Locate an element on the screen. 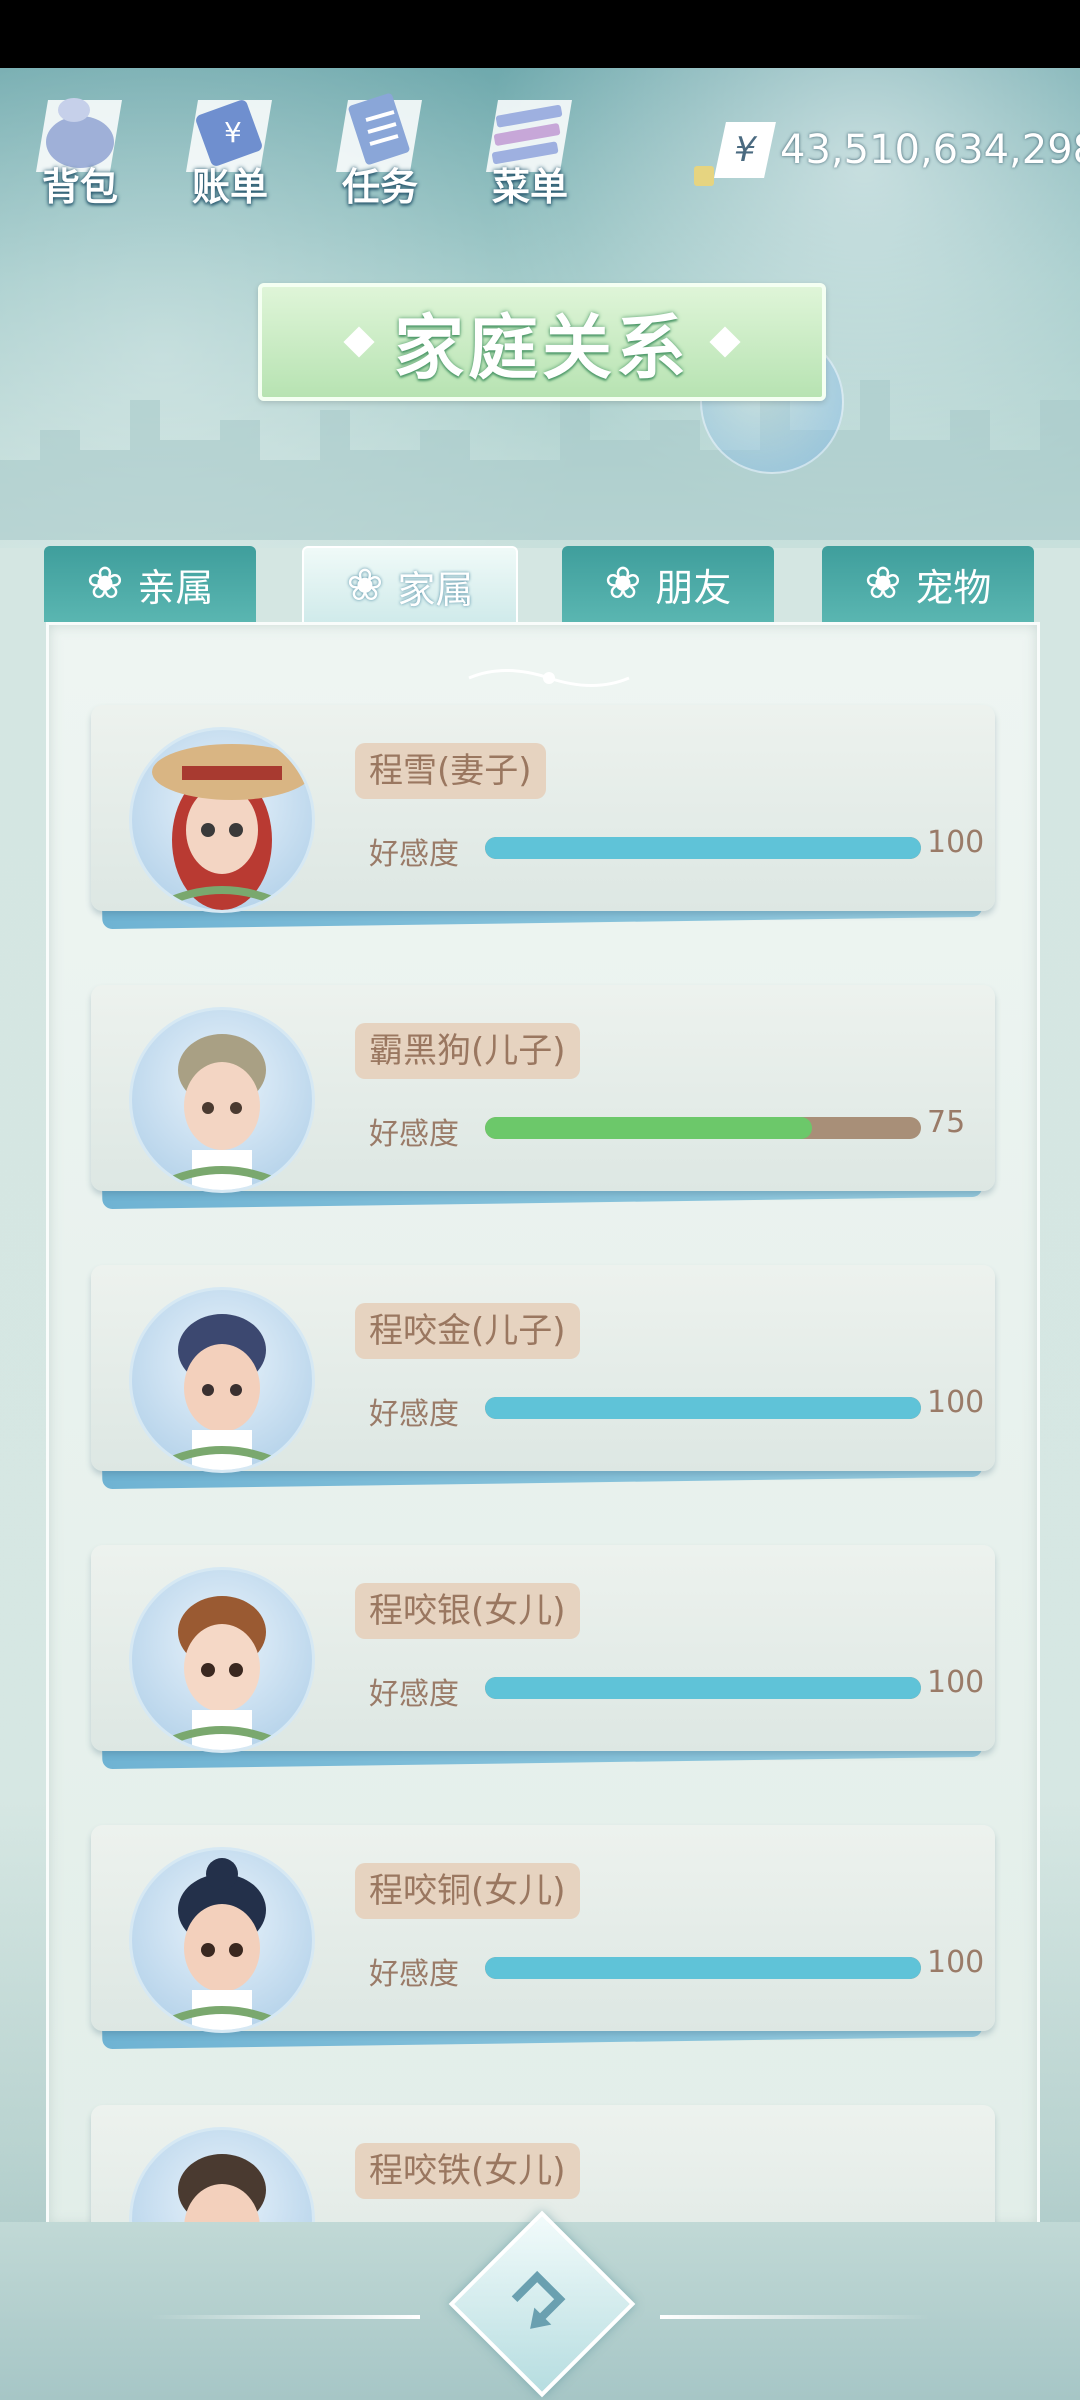 The width and height of the screenshot is (1080, 2400). tab-label: 宠物 is located at coordinates (953, 587).